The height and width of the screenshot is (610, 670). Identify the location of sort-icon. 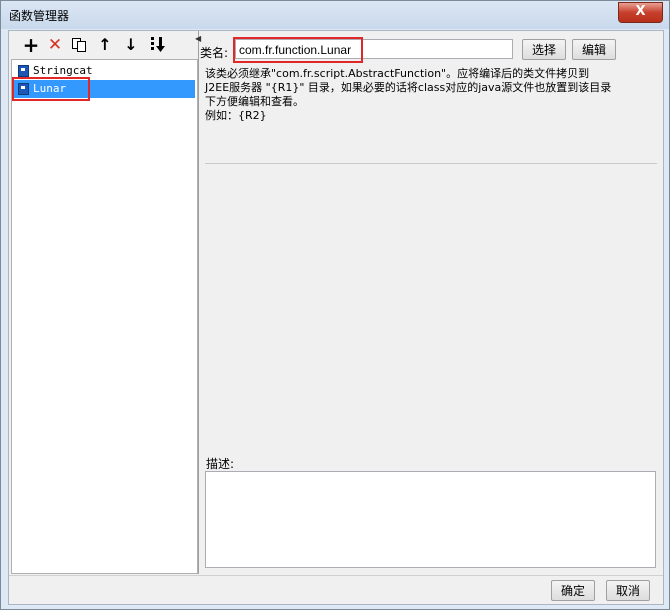
(159, 45).